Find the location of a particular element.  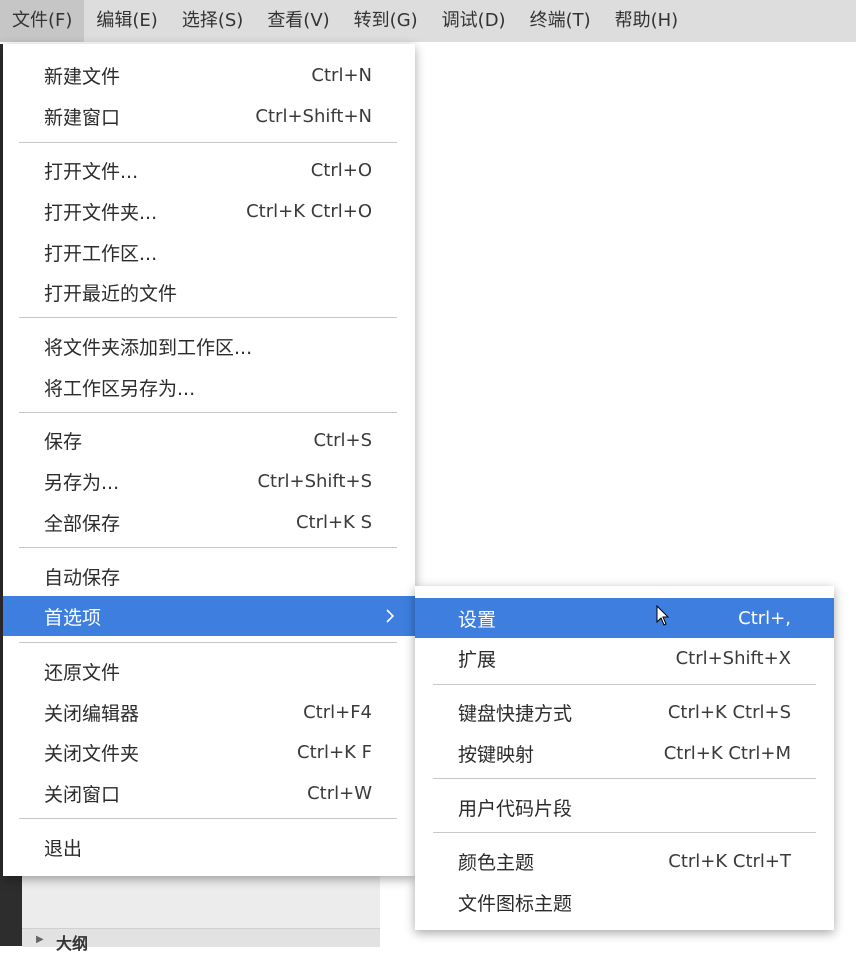

menu-item-label: 设置 is located at coordinates (477, 619).